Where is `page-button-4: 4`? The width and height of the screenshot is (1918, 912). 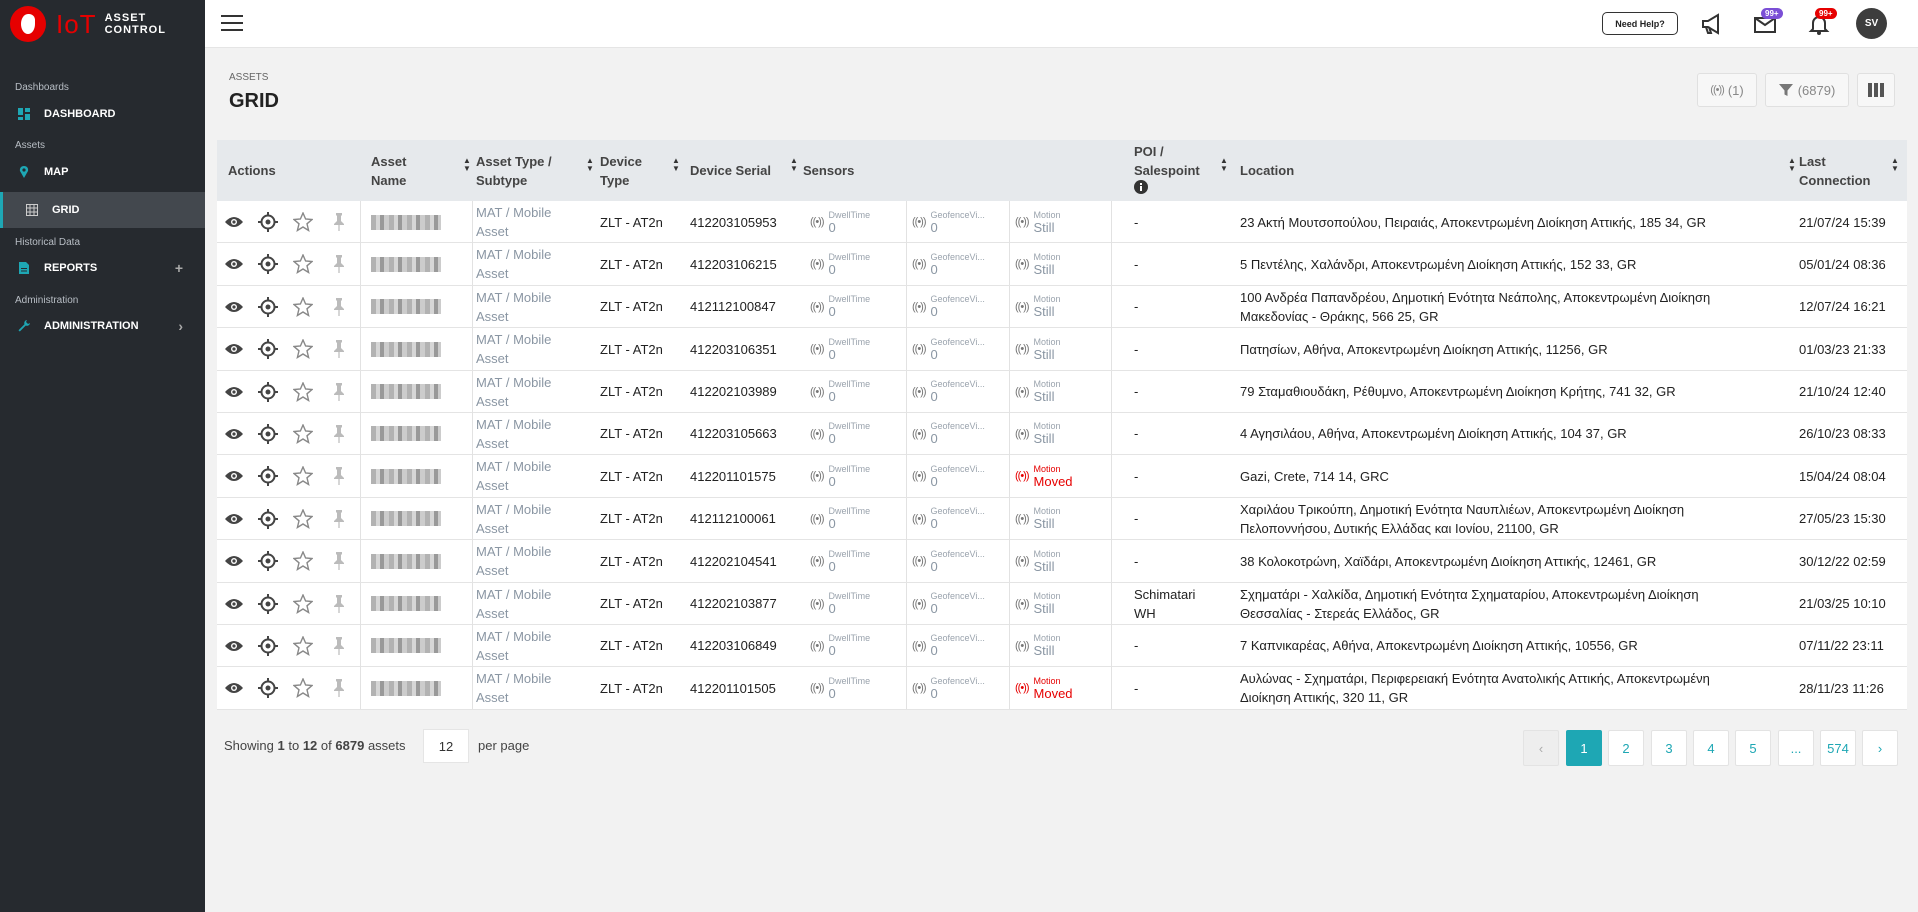
page-button-4: 4 is located at coordinates (1711, 748).